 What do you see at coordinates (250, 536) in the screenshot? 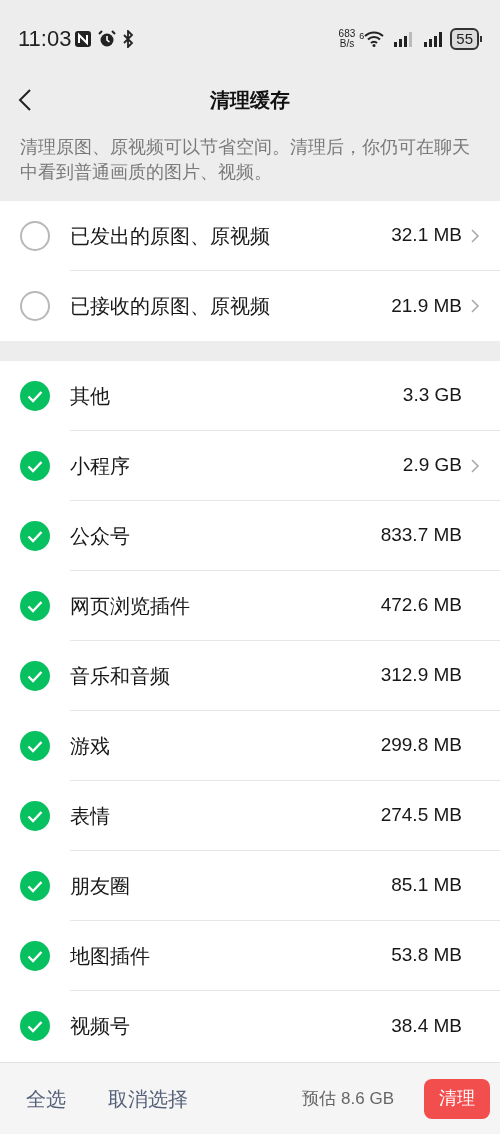
I see `list-item: 公众号 833.7 MB` at bounding box center [250, 536].